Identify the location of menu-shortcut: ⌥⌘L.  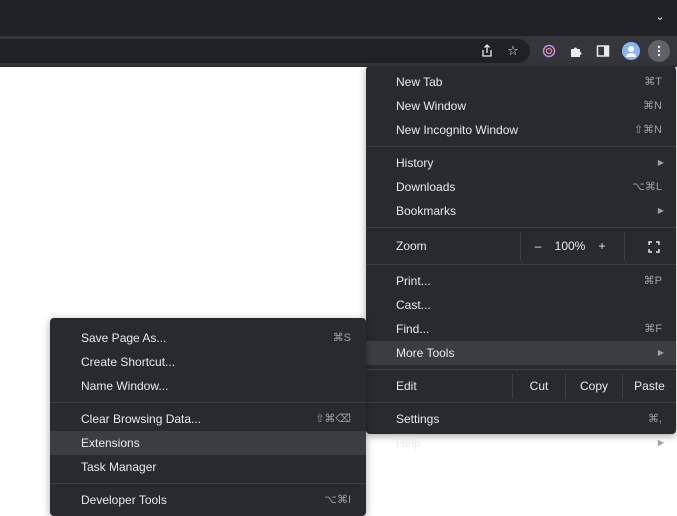
(647, 187).